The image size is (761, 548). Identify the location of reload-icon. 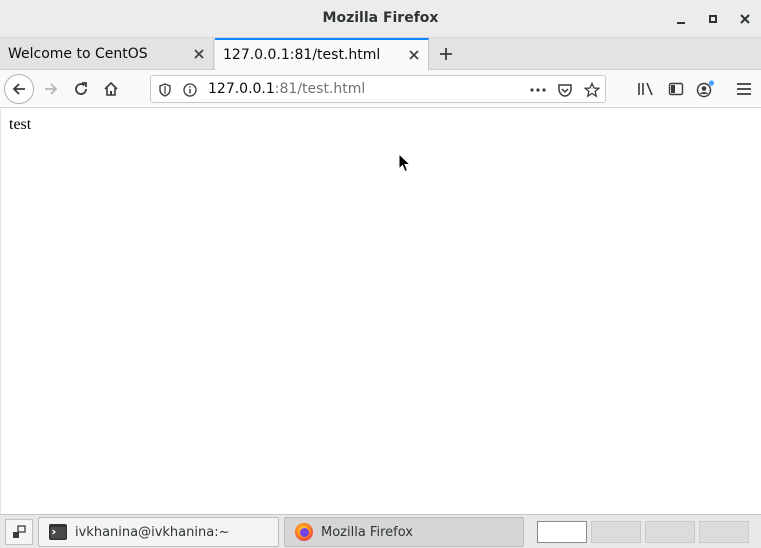
(81, 88).